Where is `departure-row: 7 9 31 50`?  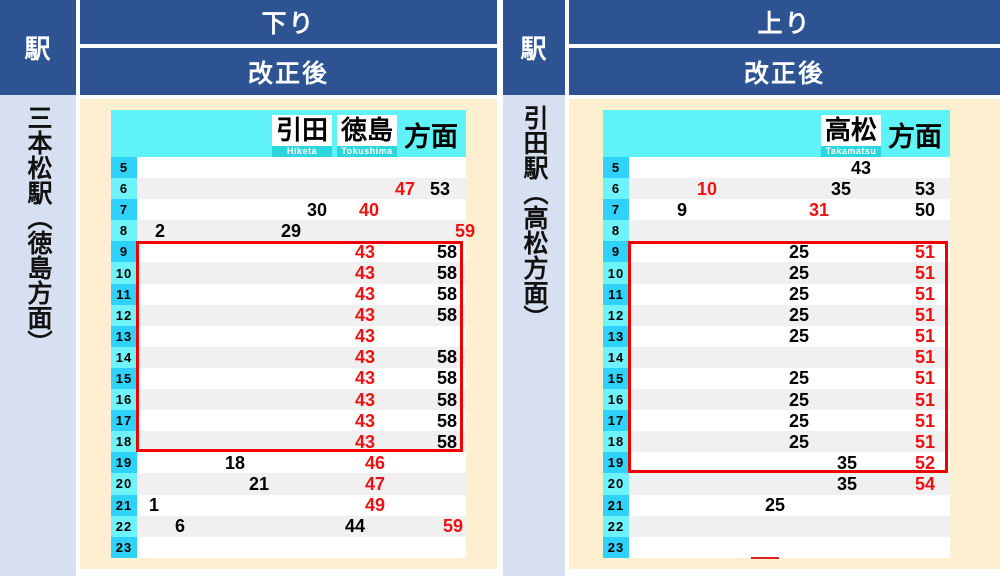
departure-row: 7 9 31 50 is located at coordinates (776, 210).